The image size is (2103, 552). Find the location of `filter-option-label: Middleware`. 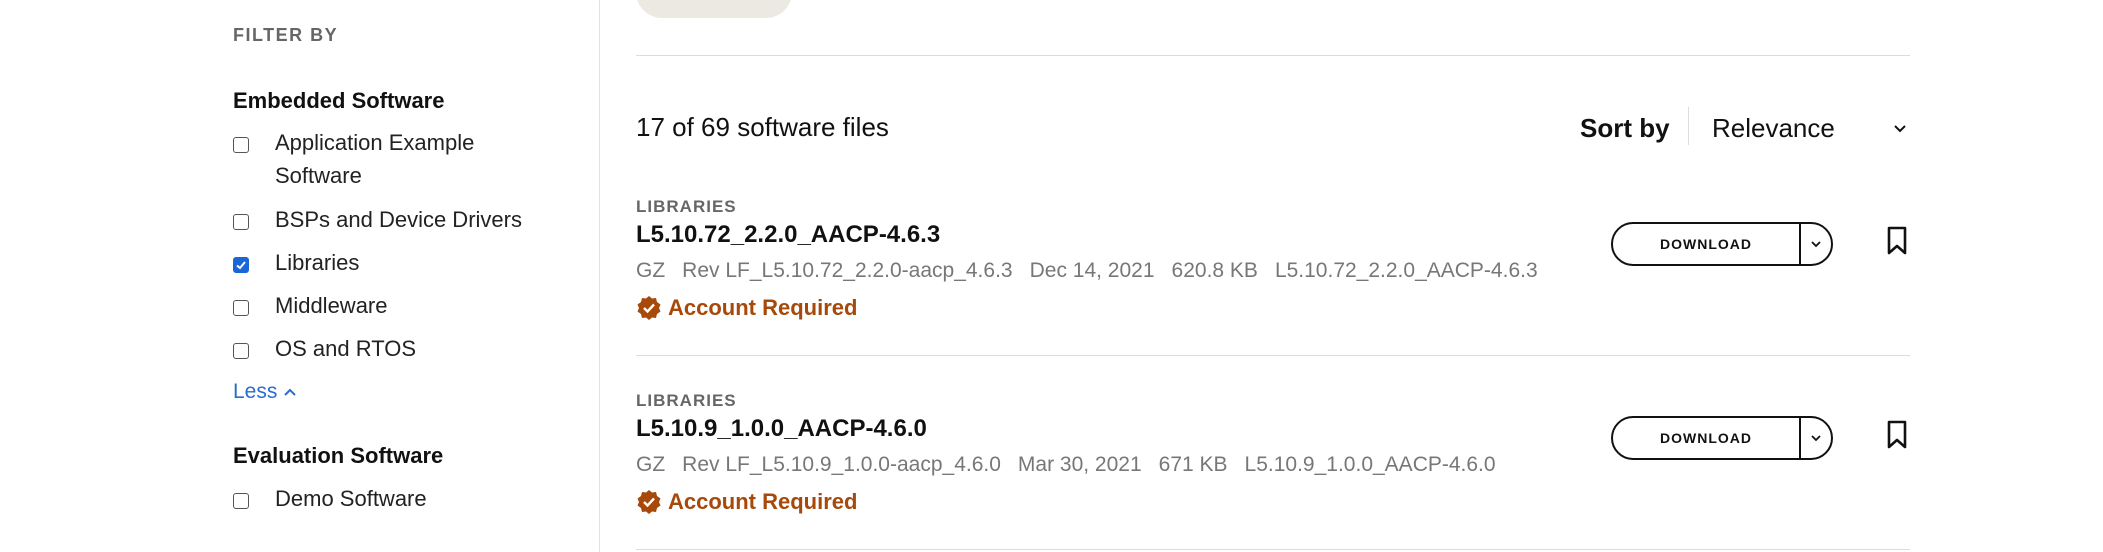

filter-option-label: Middleware is located at coordinates (331, 305).